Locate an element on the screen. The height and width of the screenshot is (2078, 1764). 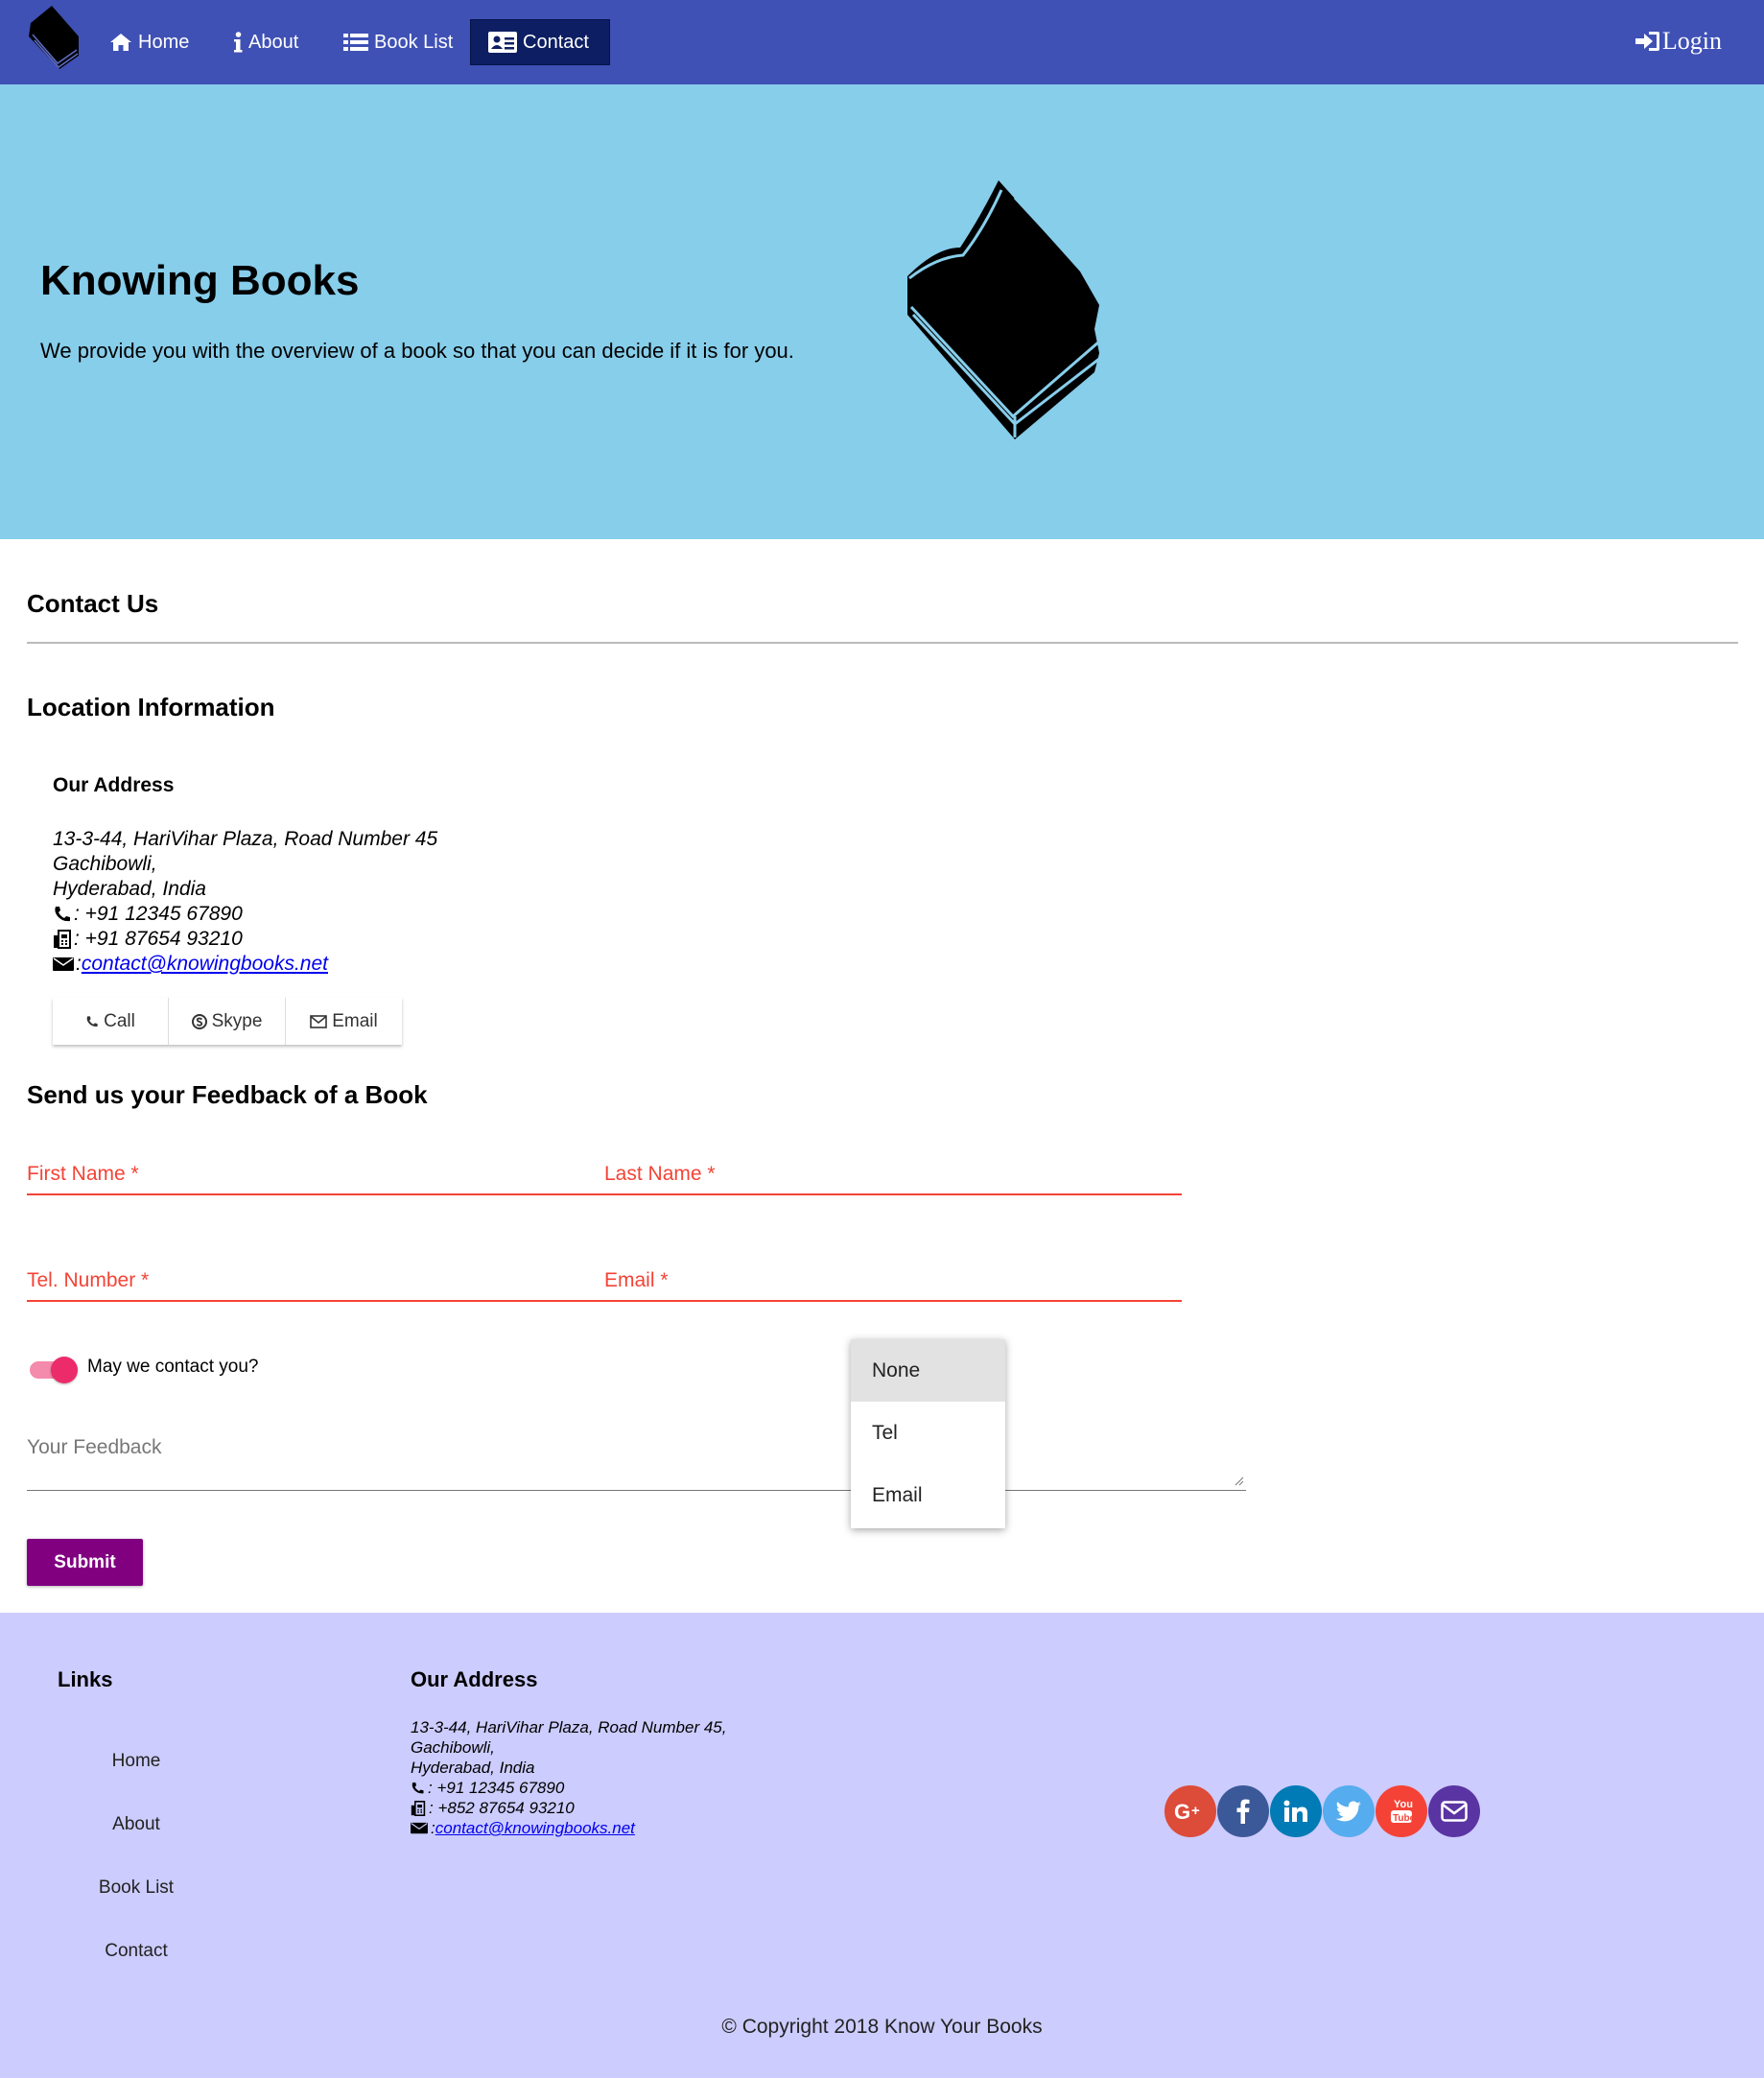
email-button-label: Email is located at coordinates (355, 1021).